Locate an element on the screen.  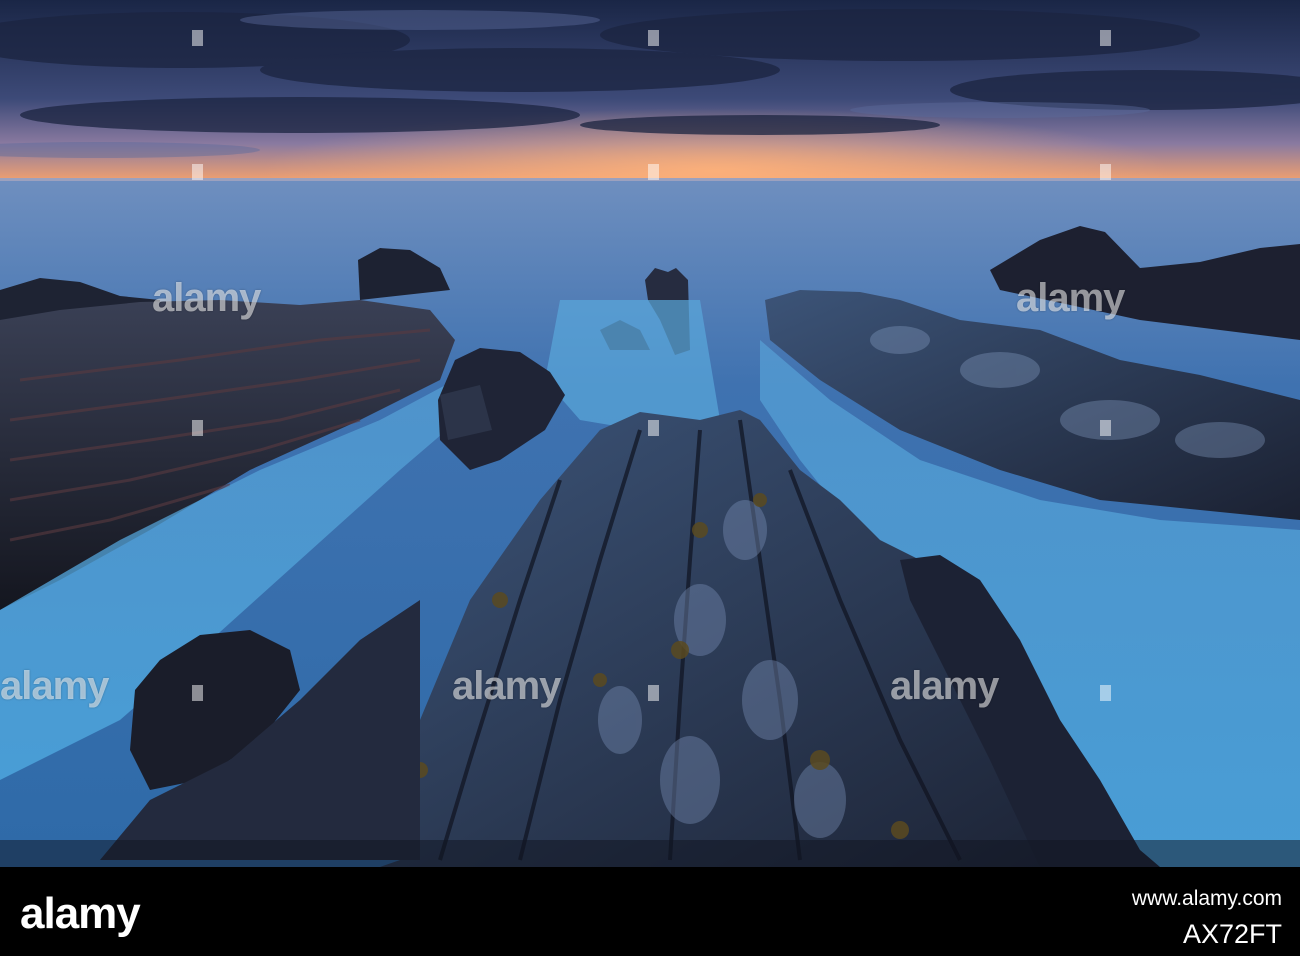
footer-url: www.alamy.com is located at coordinates (1207, 899).